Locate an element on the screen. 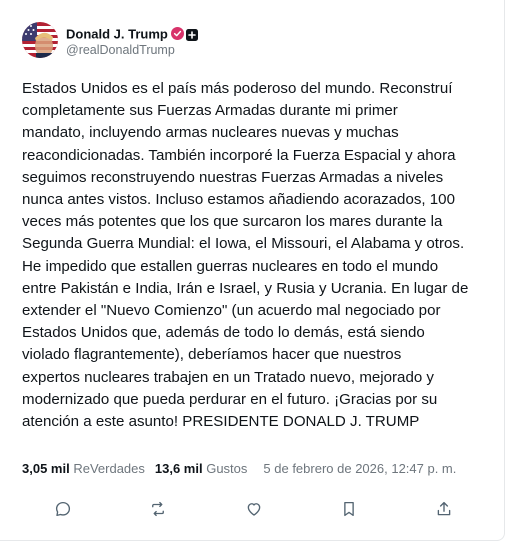  bookmark-icon is located at coordinates (349, 509).